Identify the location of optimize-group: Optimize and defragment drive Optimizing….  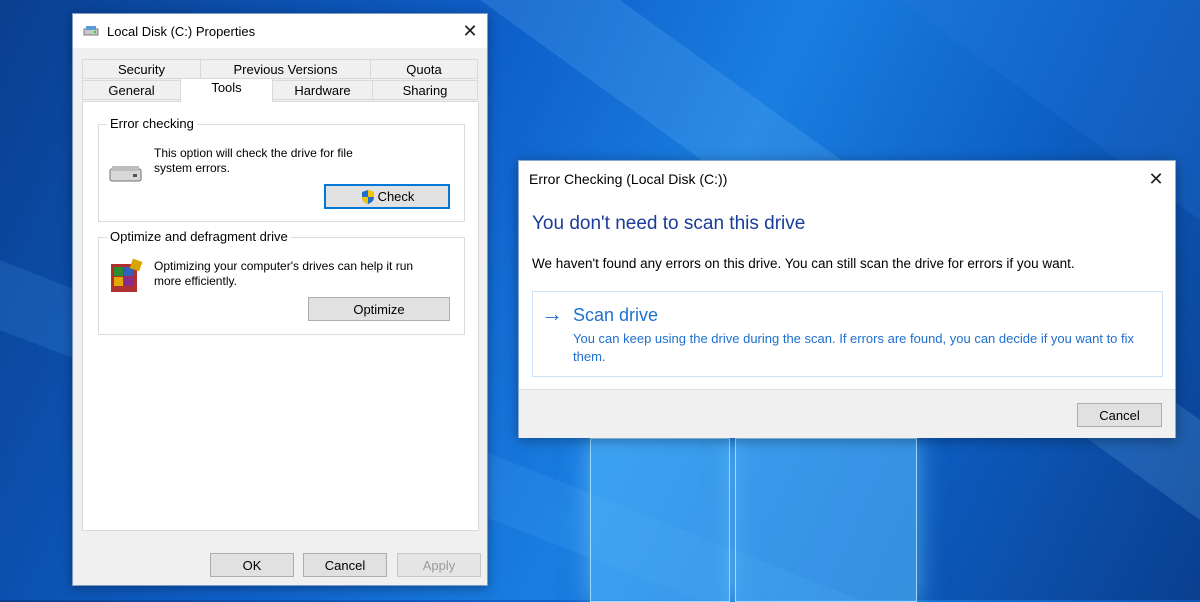
(281, 282).